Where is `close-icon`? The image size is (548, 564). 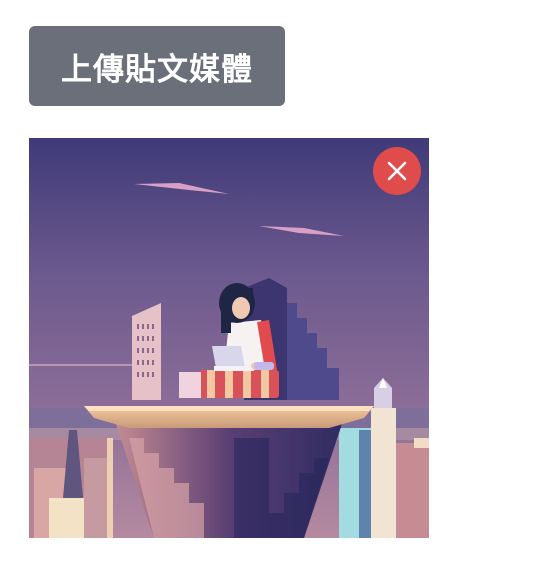 close-icon is located at coordinates (397, 171).